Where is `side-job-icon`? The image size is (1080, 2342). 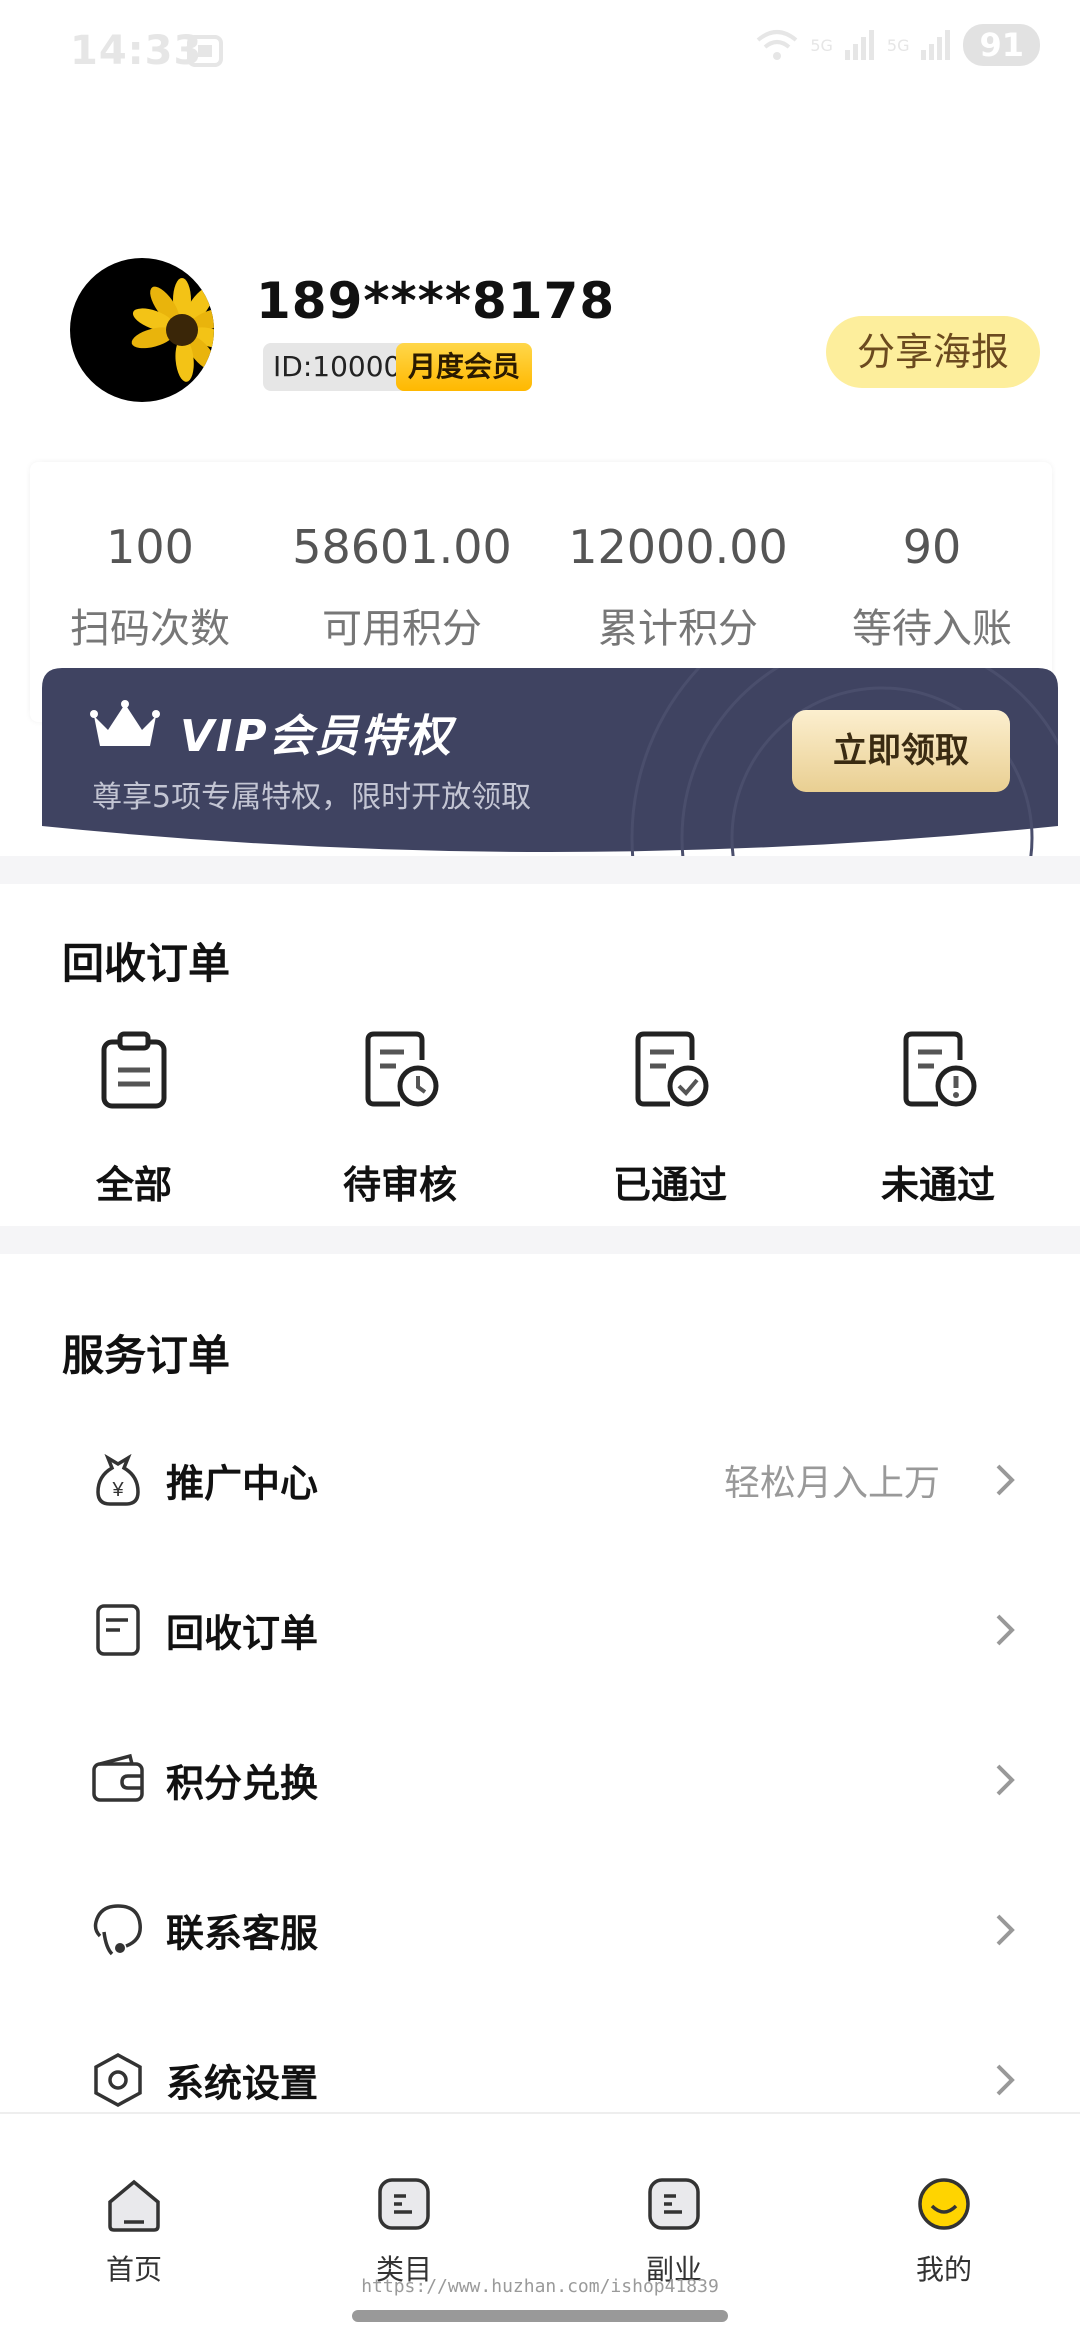 side-job-icon is located at coordinates (674, 2204).